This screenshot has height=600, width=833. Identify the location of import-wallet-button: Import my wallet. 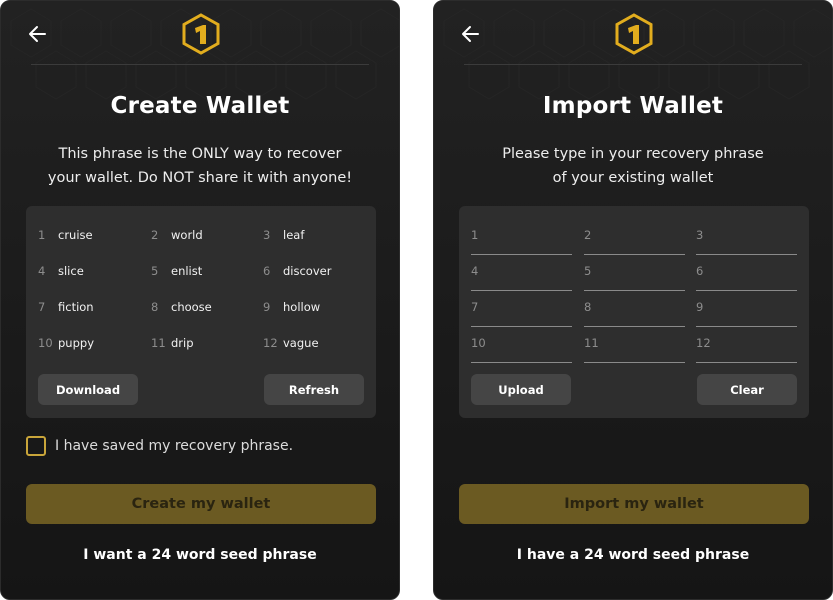
(634, 504).